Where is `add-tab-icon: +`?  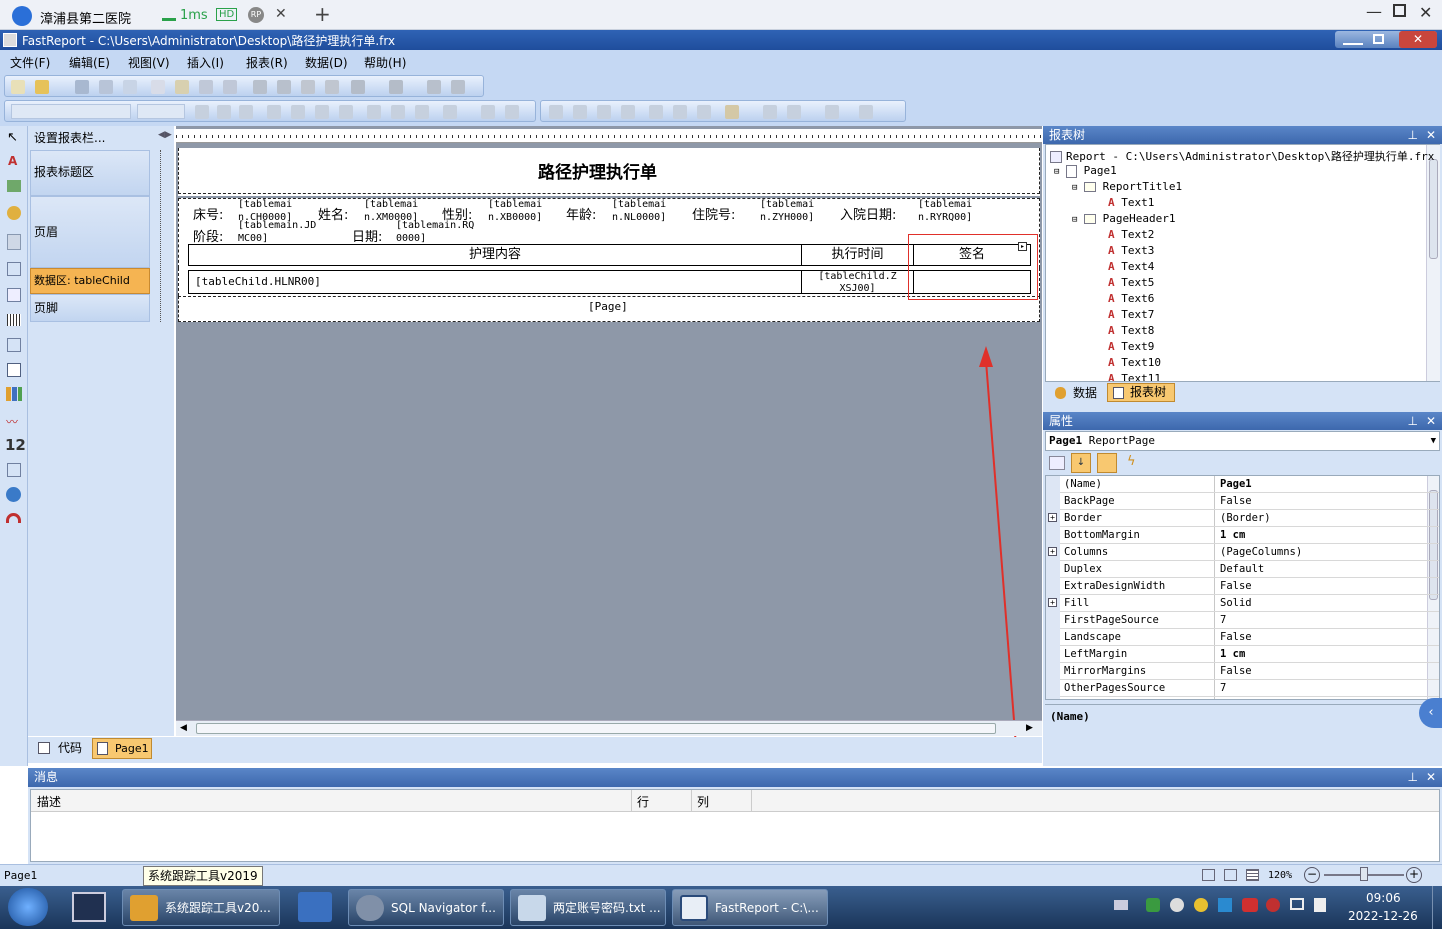 add-tab-icon: + is located at coordinates (322, 14).